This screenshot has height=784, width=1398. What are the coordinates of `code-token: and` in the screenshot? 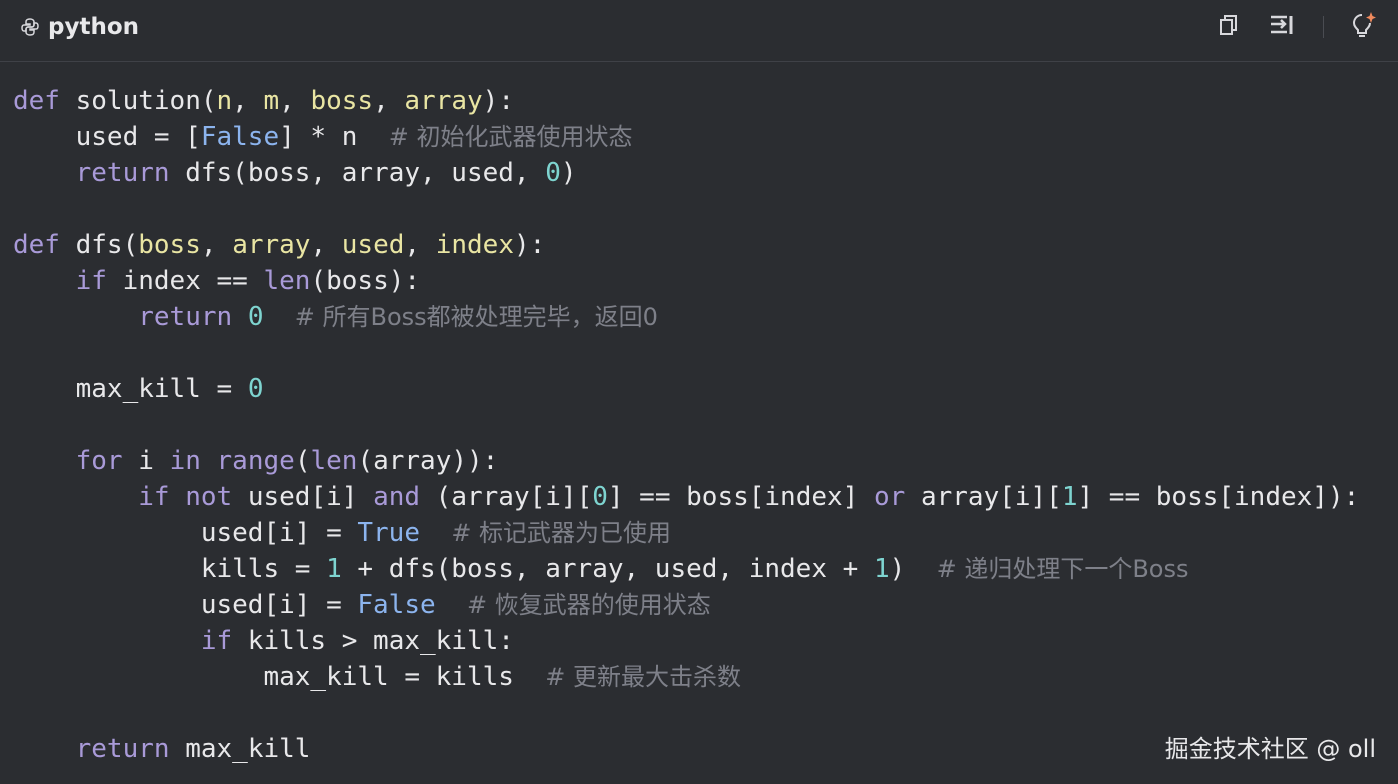 It's located at (397, 497).